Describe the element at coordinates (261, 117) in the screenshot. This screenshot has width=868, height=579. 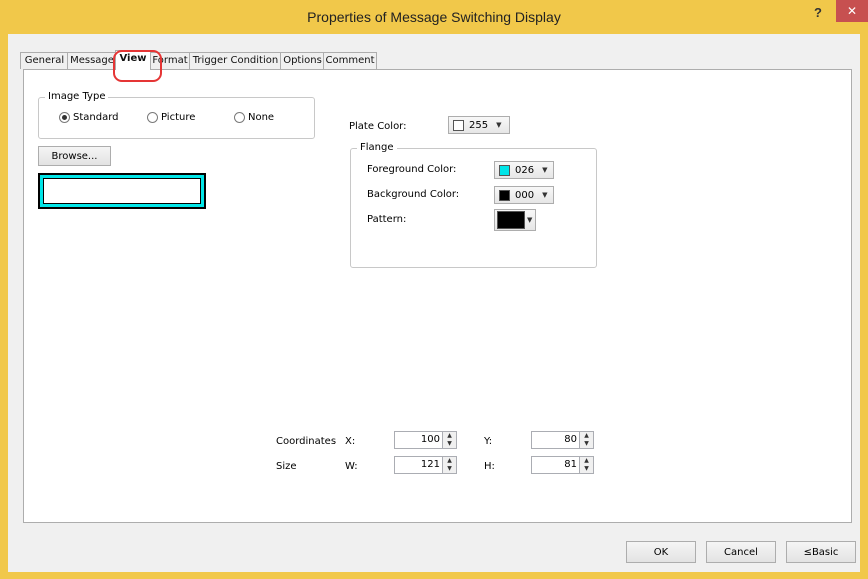
I see `radio-none-label: None` at that location.